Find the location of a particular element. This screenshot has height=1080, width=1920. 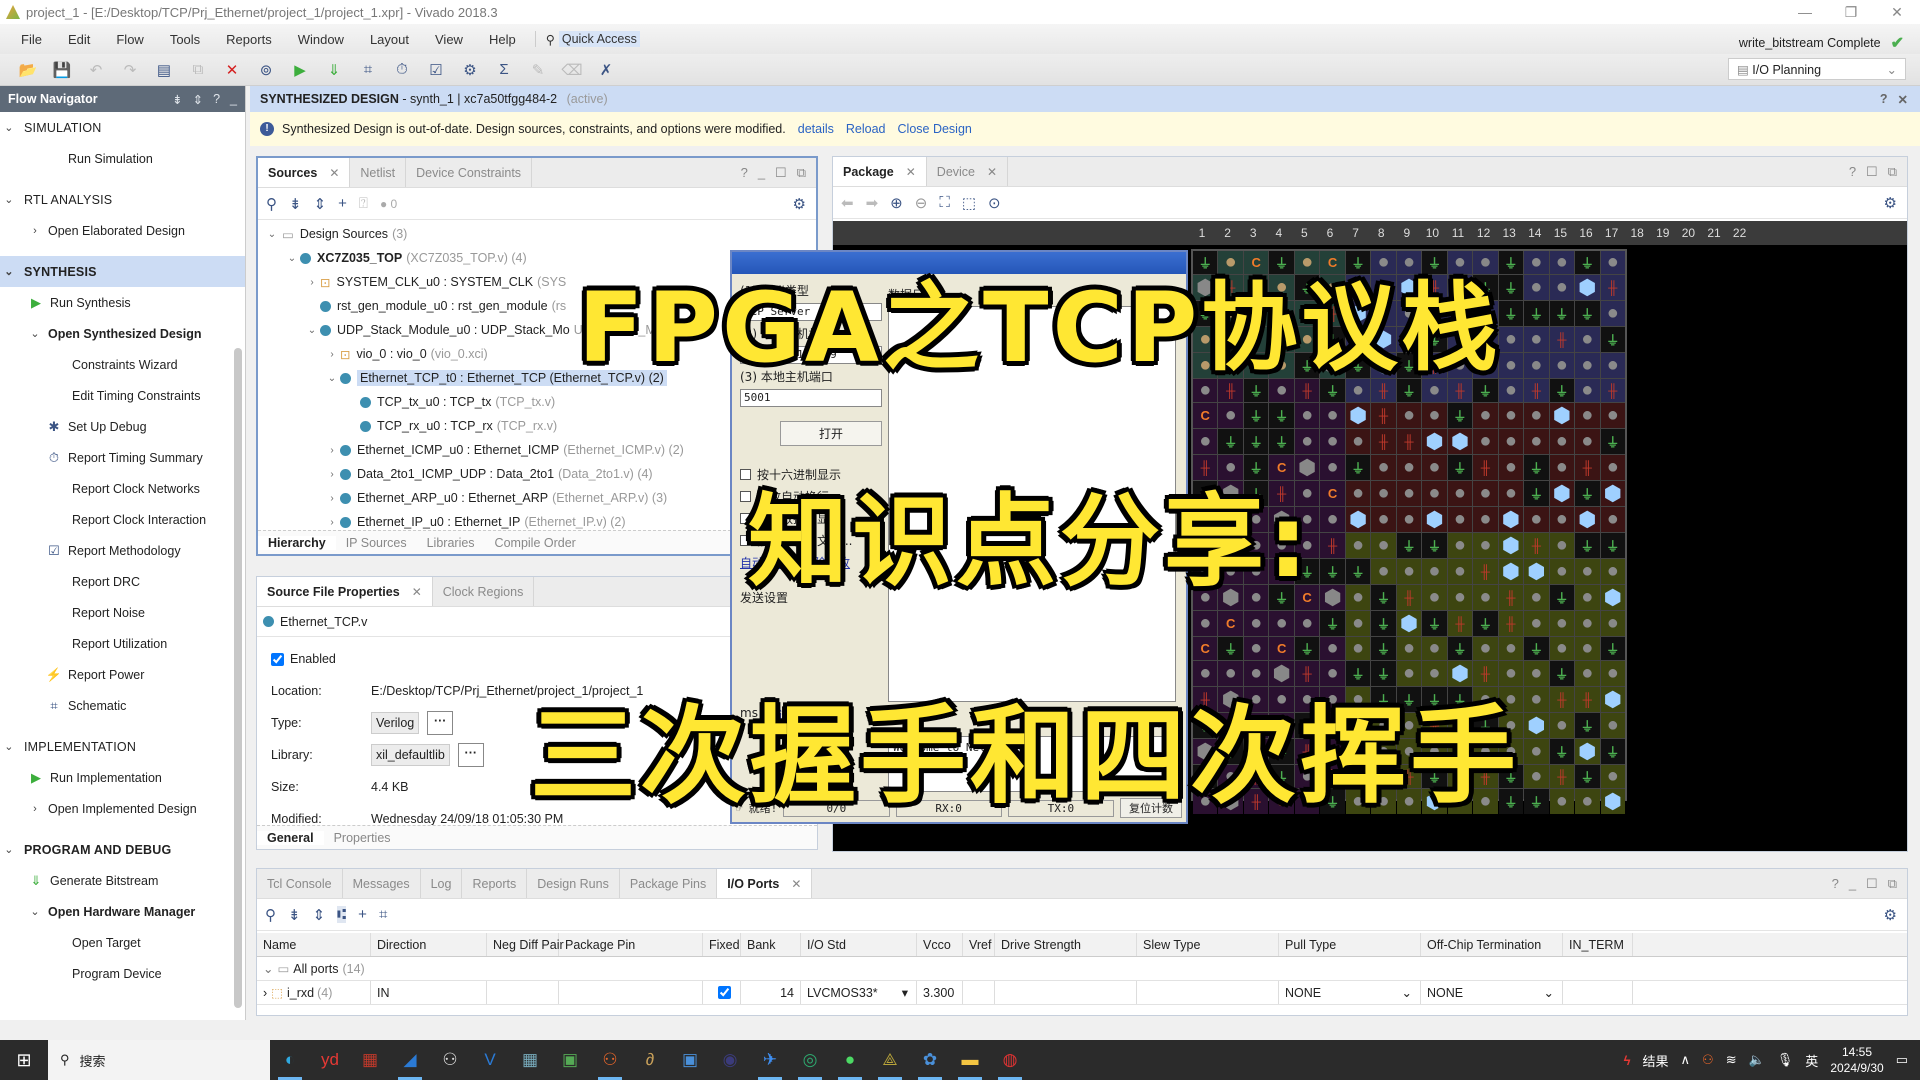

volume-icon: 🔈 is located at coordinates (1757, 1060).